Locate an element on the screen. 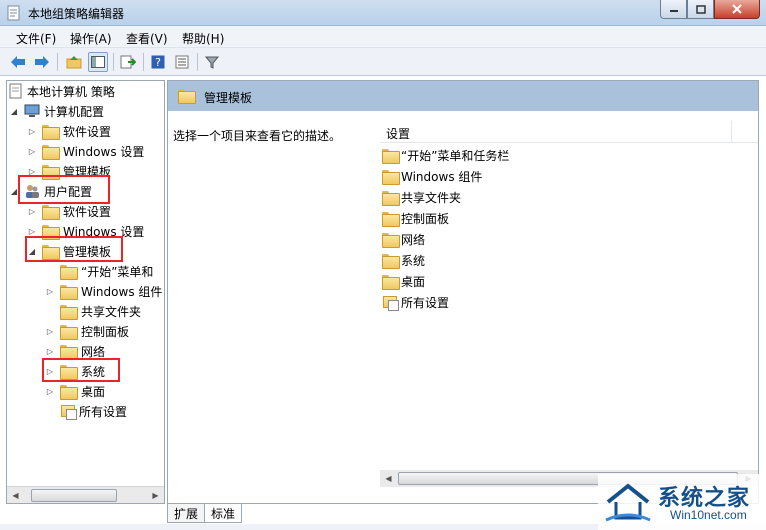 The image size is (766, 530). tree-node-control-panel: ▷ 控制面板 is located at coordinates (87, 331).